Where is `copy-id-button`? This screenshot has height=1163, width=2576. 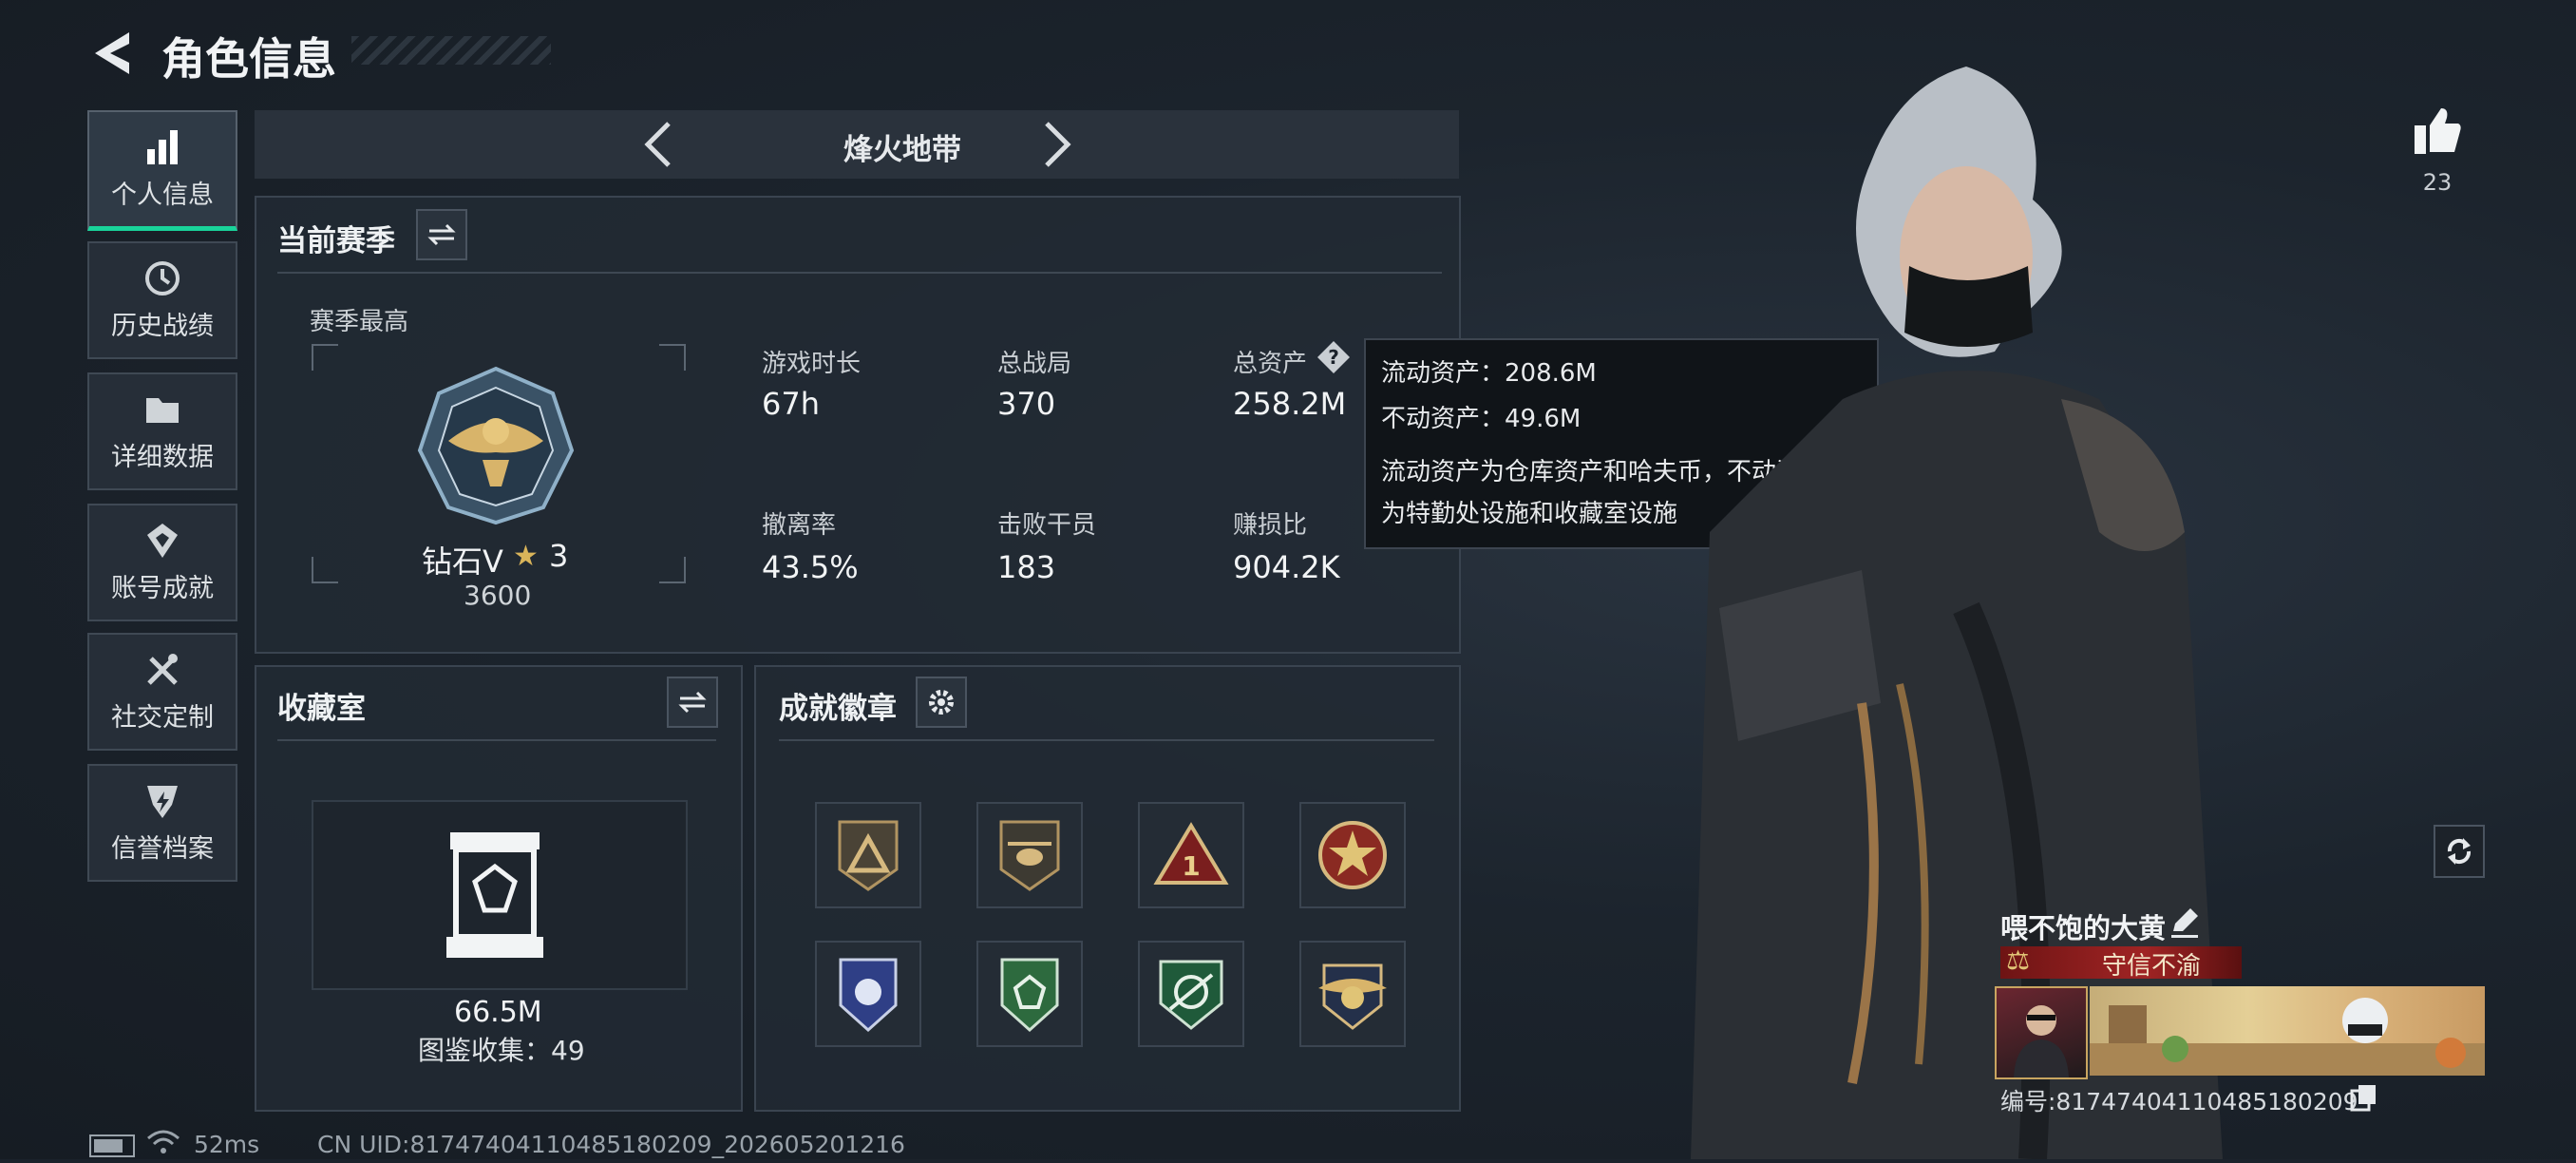 copy-id-button is located at coordinates (2364, 1097).